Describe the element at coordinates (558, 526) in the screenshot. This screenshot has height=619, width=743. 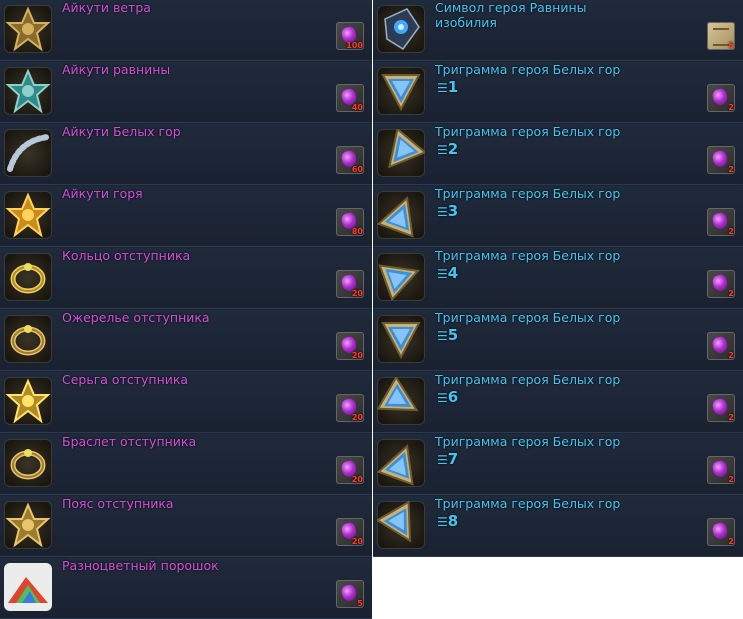
I see `item-row: Триграмма героя Белых гор ☰8 2` at that location.